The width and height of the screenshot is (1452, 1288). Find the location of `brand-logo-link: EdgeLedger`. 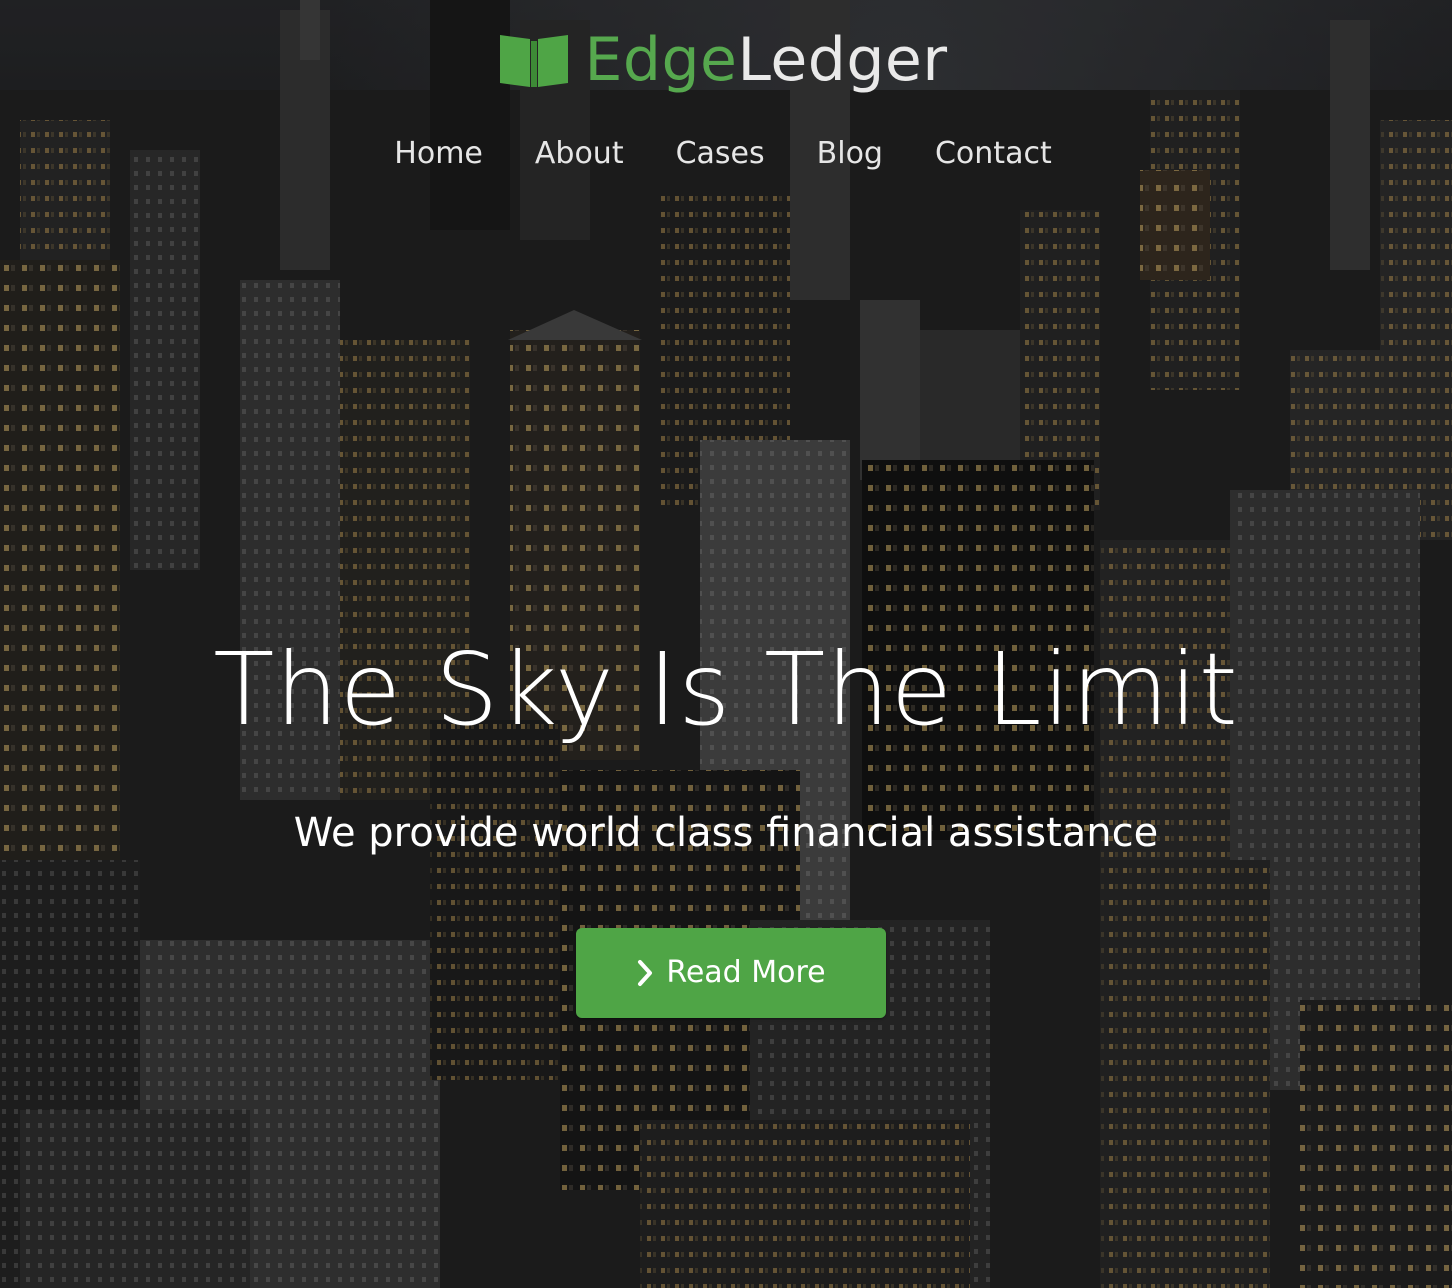

brand-logo-link: EdgeLedger is located at coordinates (722, 60).